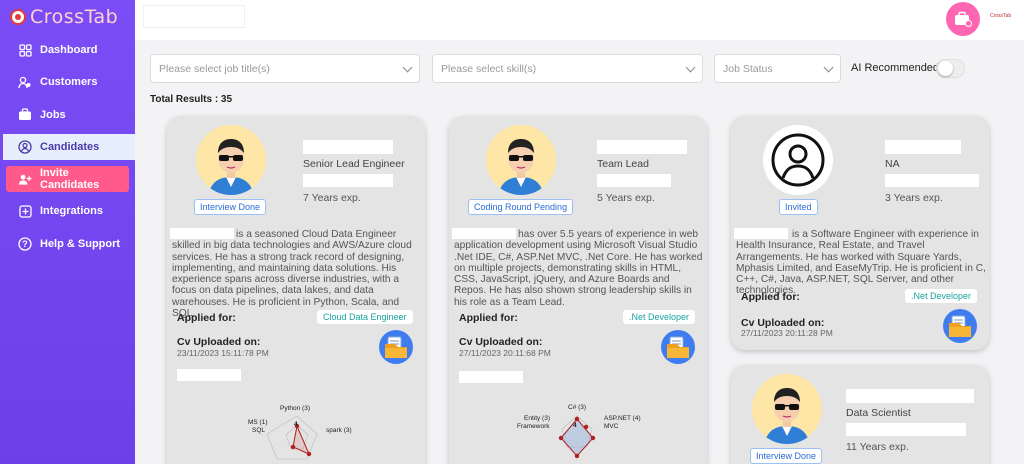 Image resolution: width=1024 pixels, height=464 pixels. Describe the element at coordinates (25, 82) in the screenshot. I see `users-icon` at that location.